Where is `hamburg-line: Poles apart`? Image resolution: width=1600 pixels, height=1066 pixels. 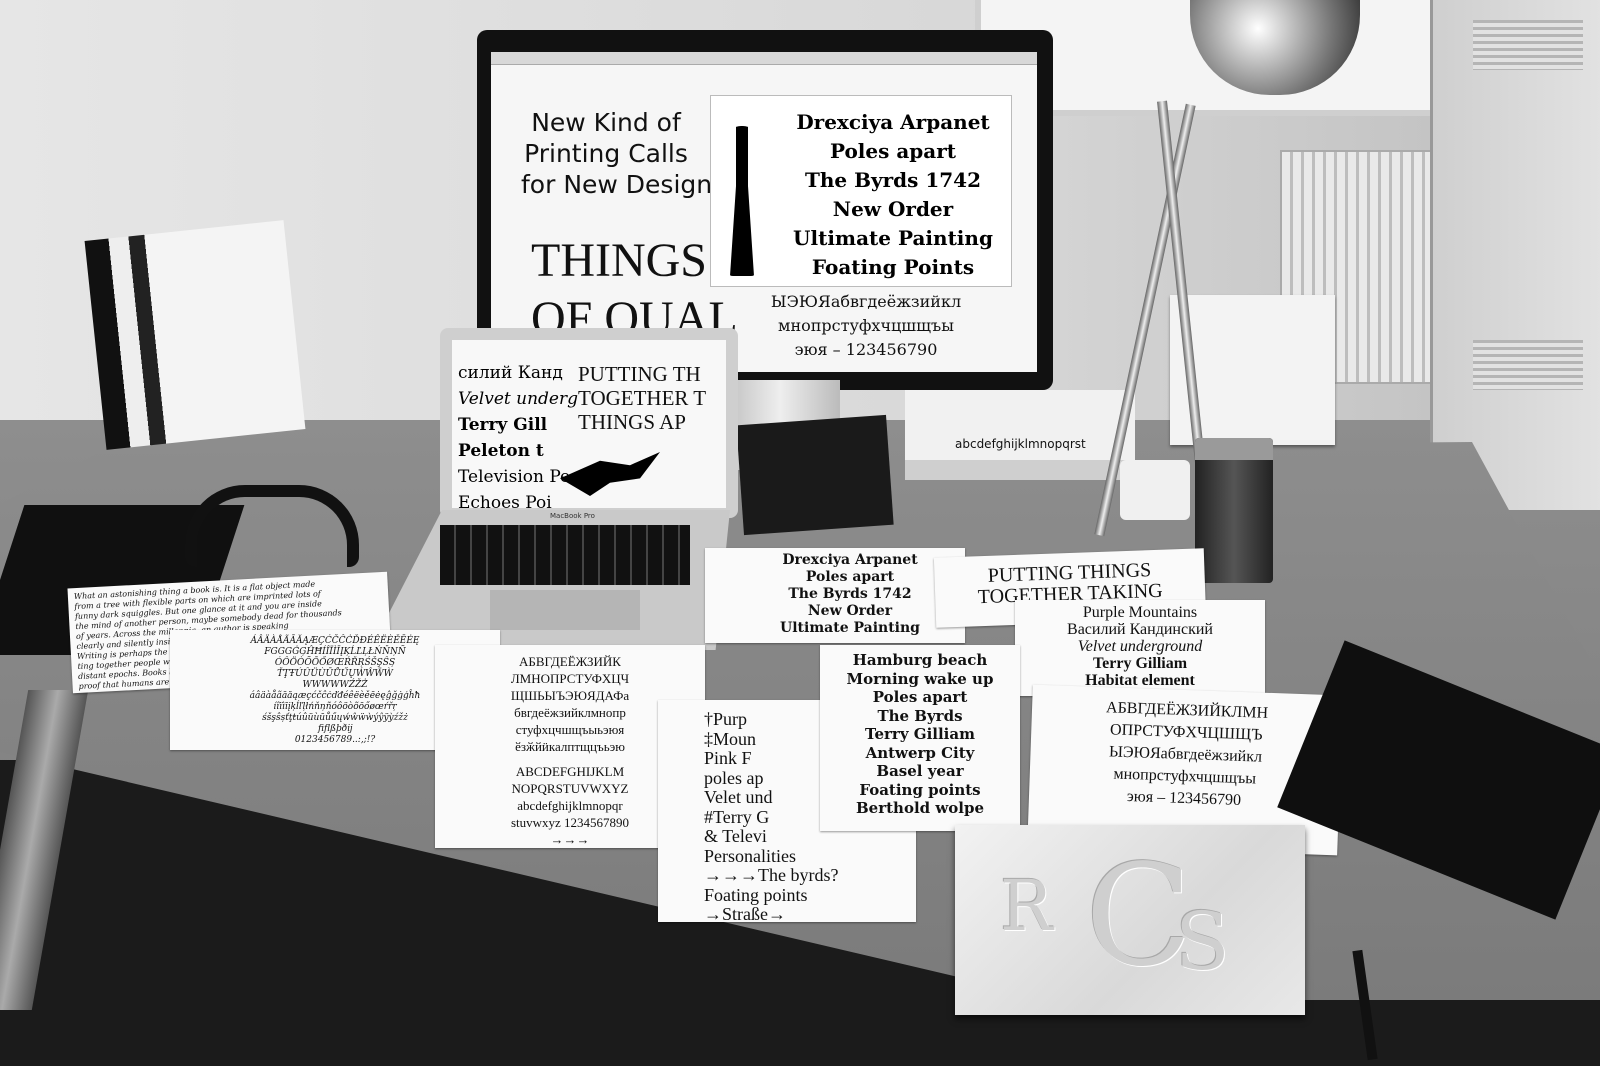
hamburg-line: Poles apart is located at coordinates (920, 697).